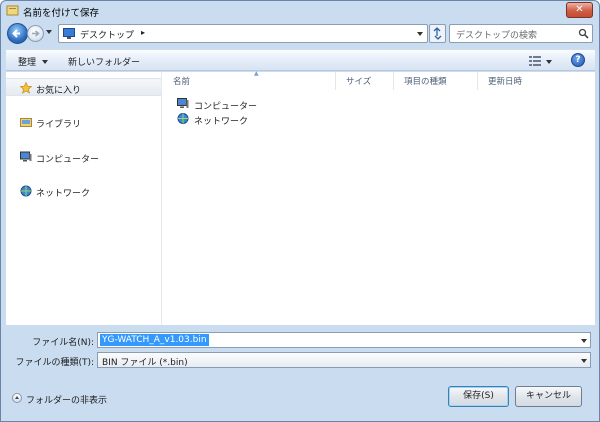  Describe the element at coordinates (104, 61) in the screenshot. I see `new-folder-button: 新しいフォルダー` at that location.